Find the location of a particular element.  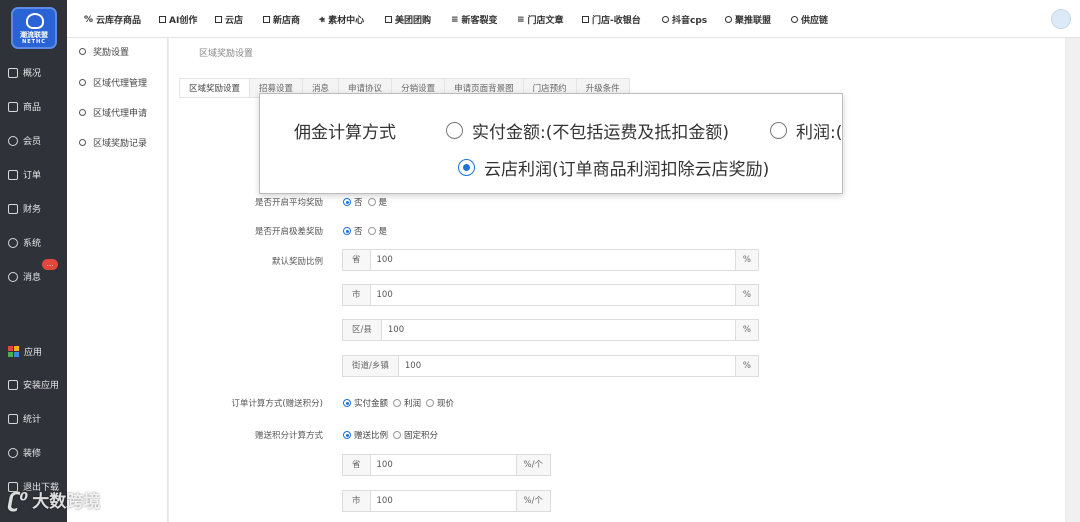

sidebar-item-messages: 消息 is located at coordinates (24, 276).